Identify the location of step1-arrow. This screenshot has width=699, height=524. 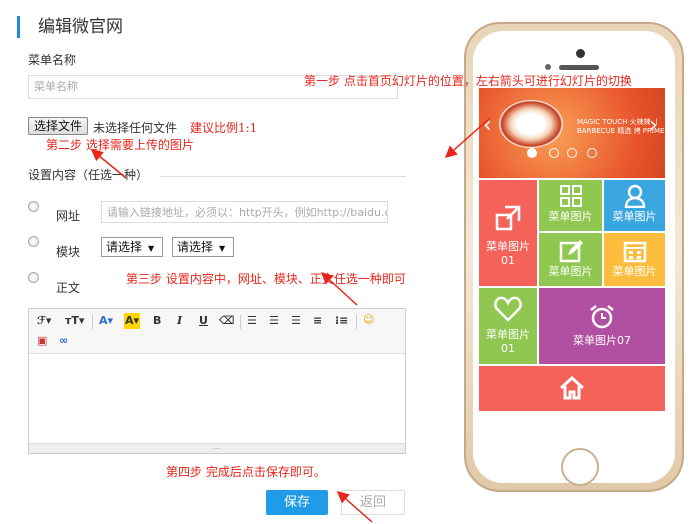
(467, 137).